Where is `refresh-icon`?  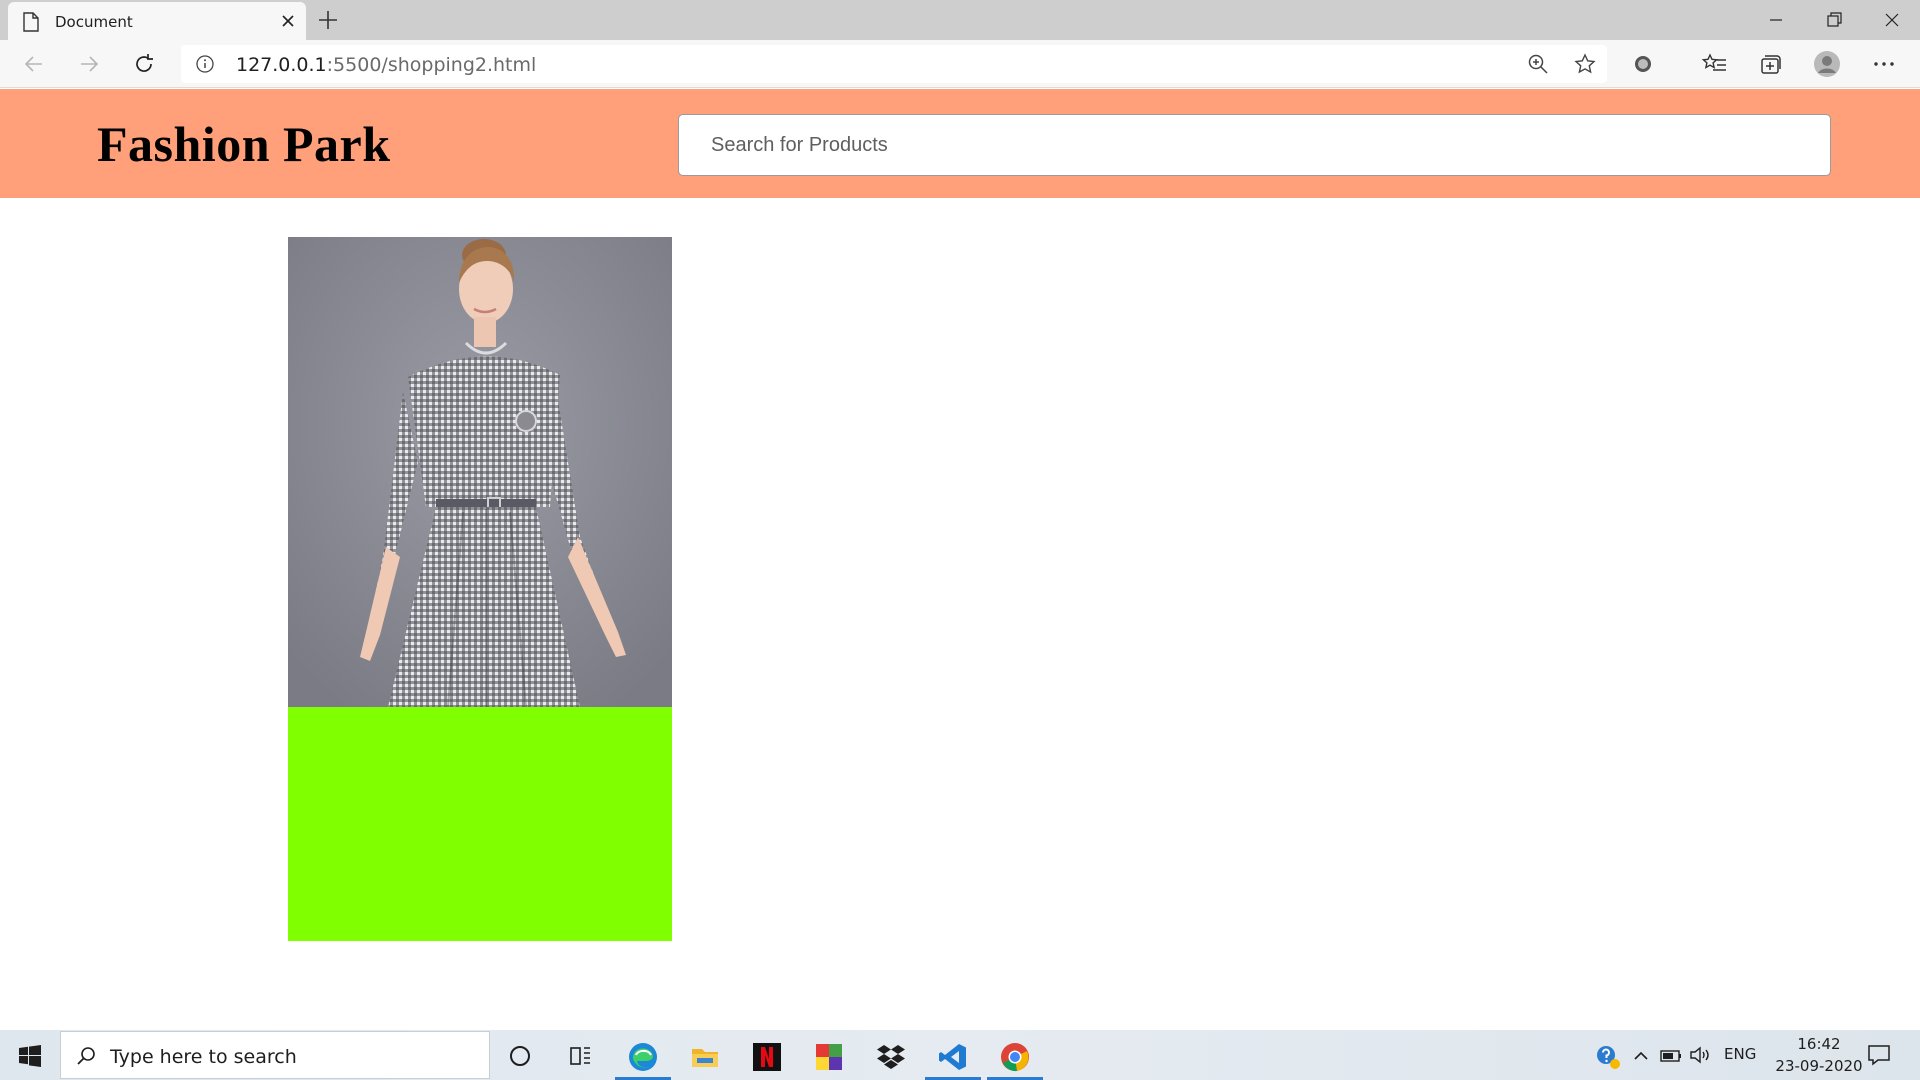 refresh-icon is located at coordinates (144, 63).